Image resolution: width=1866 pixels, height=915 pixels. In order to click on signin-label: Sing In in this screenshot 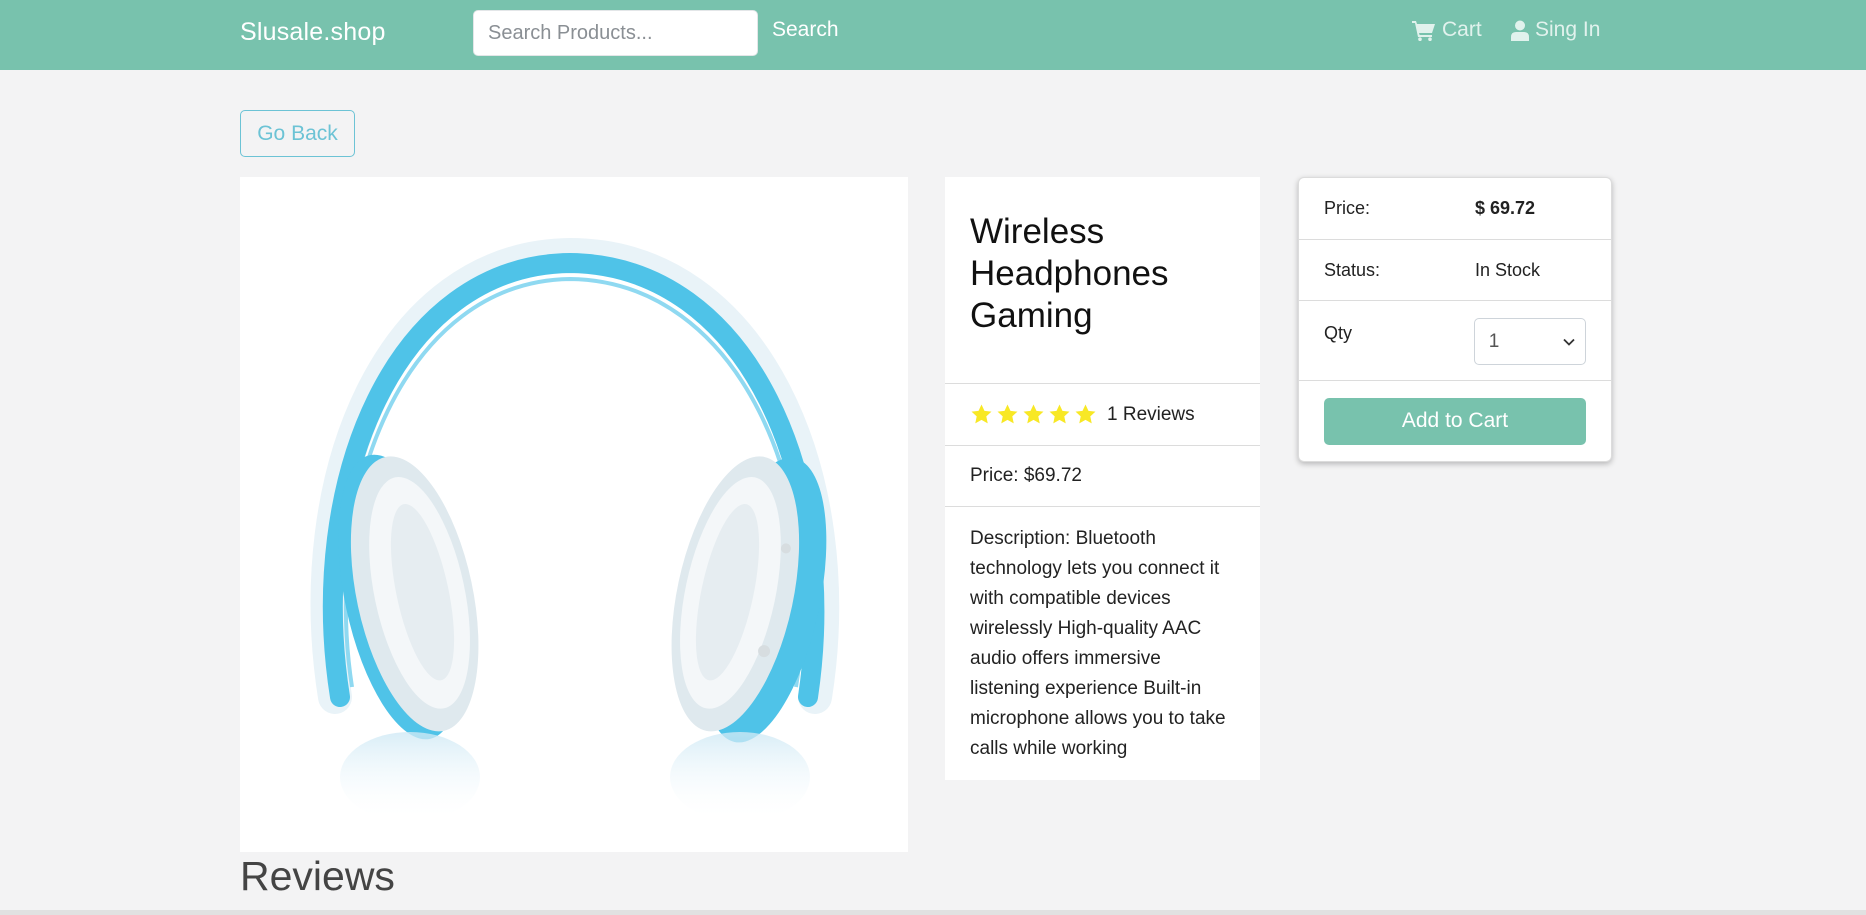, I will do `click(1568, 29)`.